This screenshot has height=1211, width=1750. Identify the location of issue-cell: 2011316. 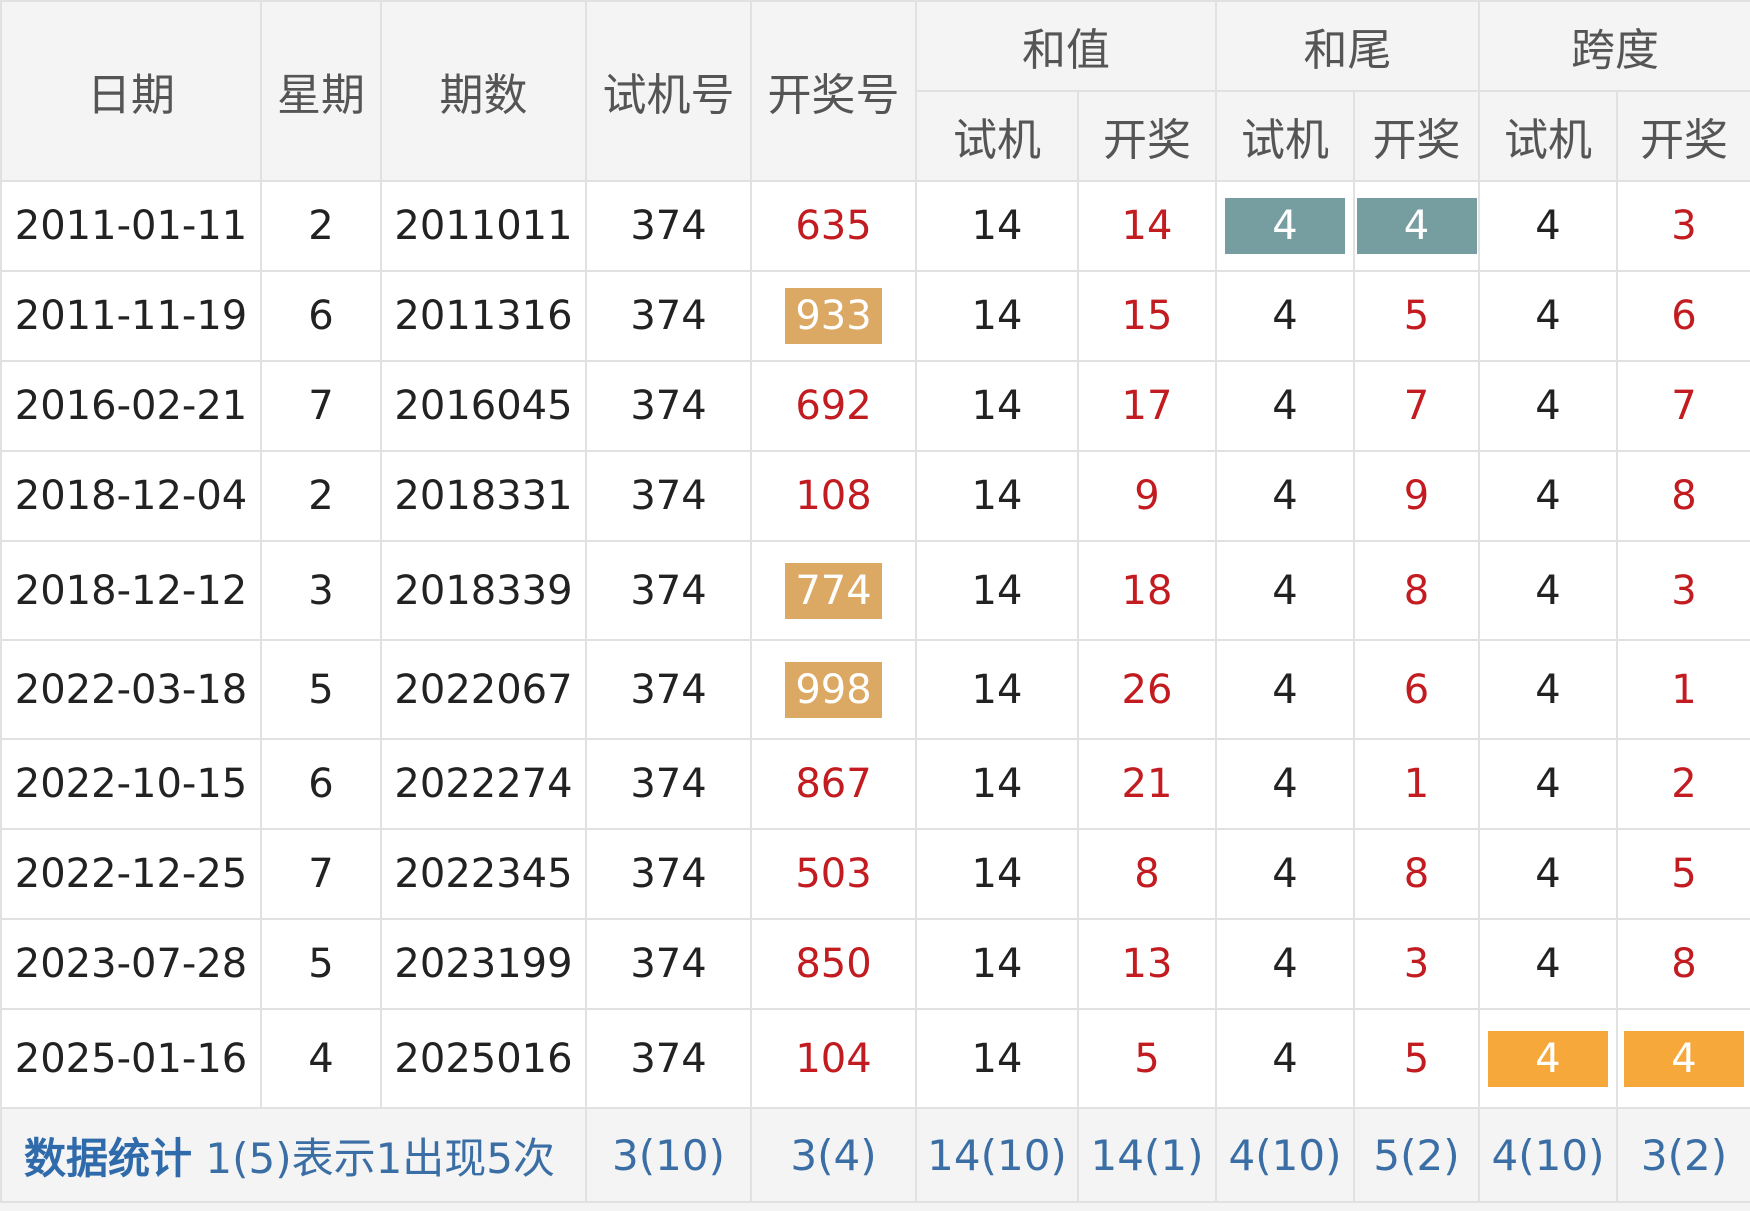
(483, 316).